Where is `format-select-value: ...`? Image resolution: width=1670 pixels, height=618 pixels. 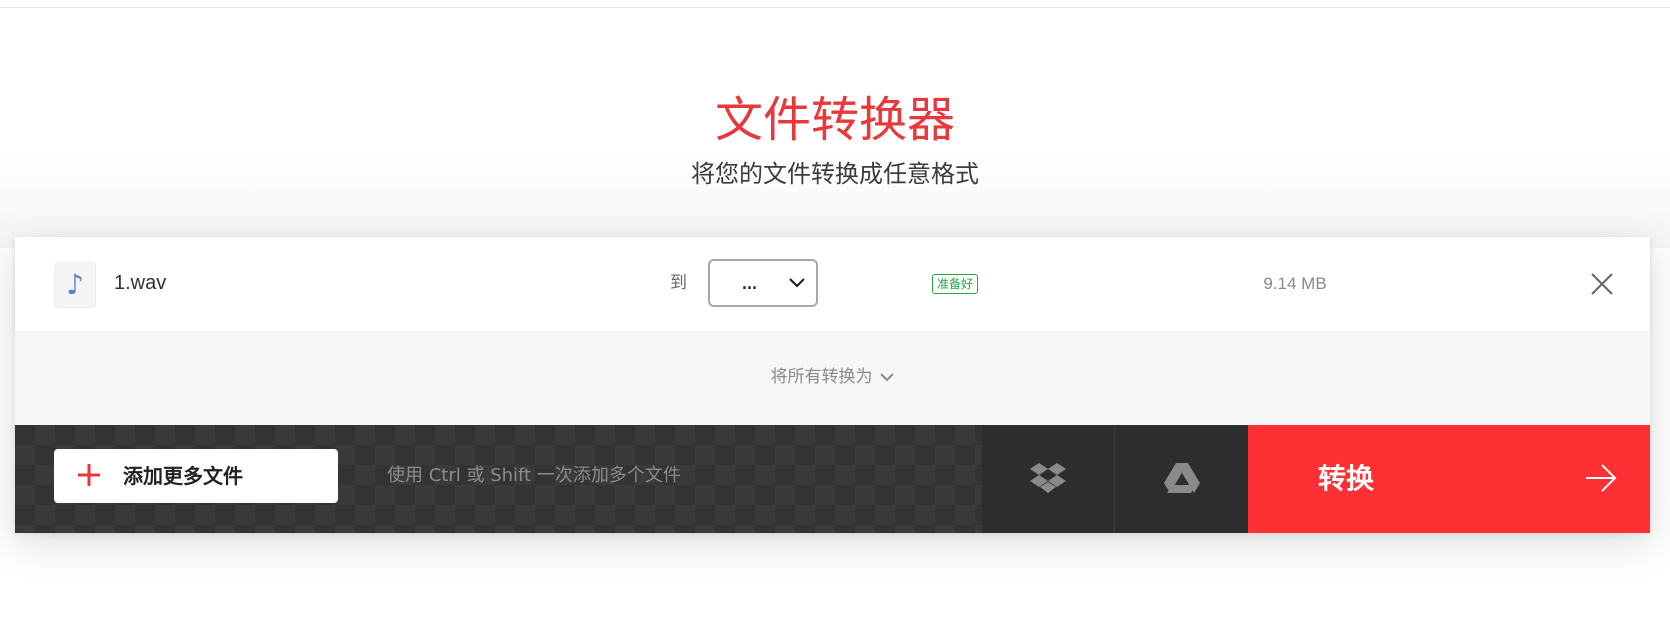
format-select-value: ... is located at coordinates (750, 283).